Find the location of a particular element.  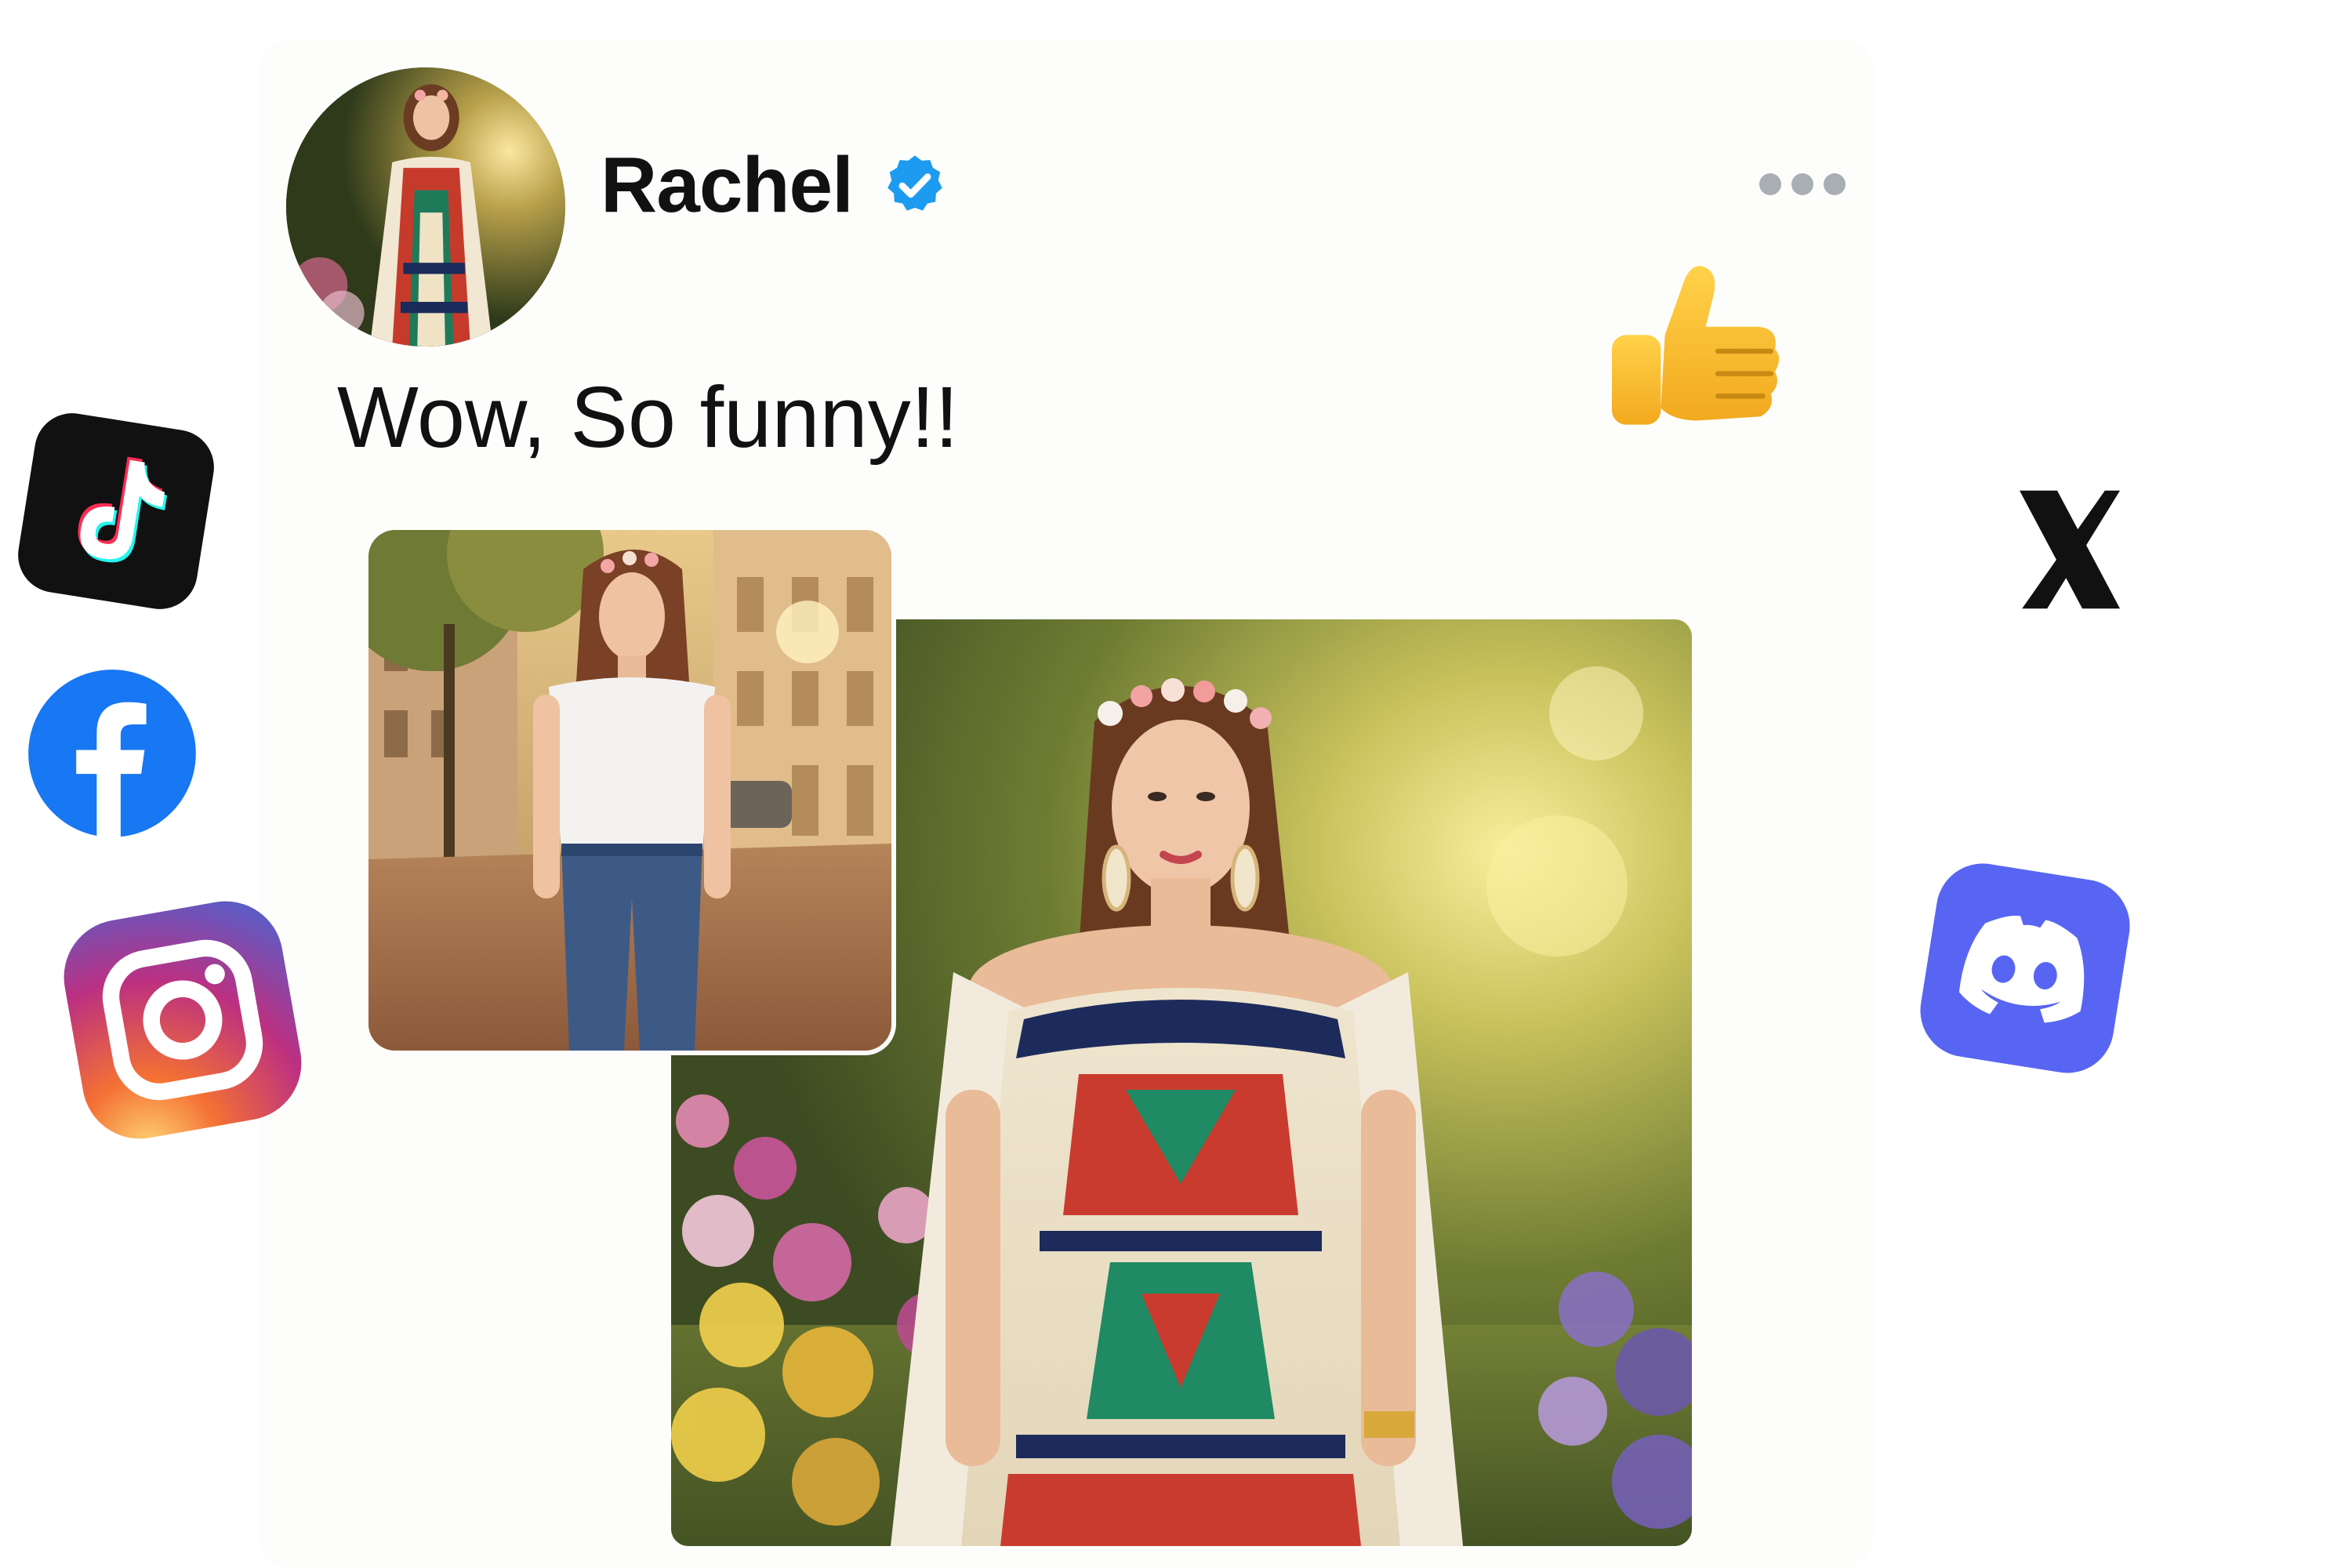

tiktok-icon is located at coordinates (117, 511).